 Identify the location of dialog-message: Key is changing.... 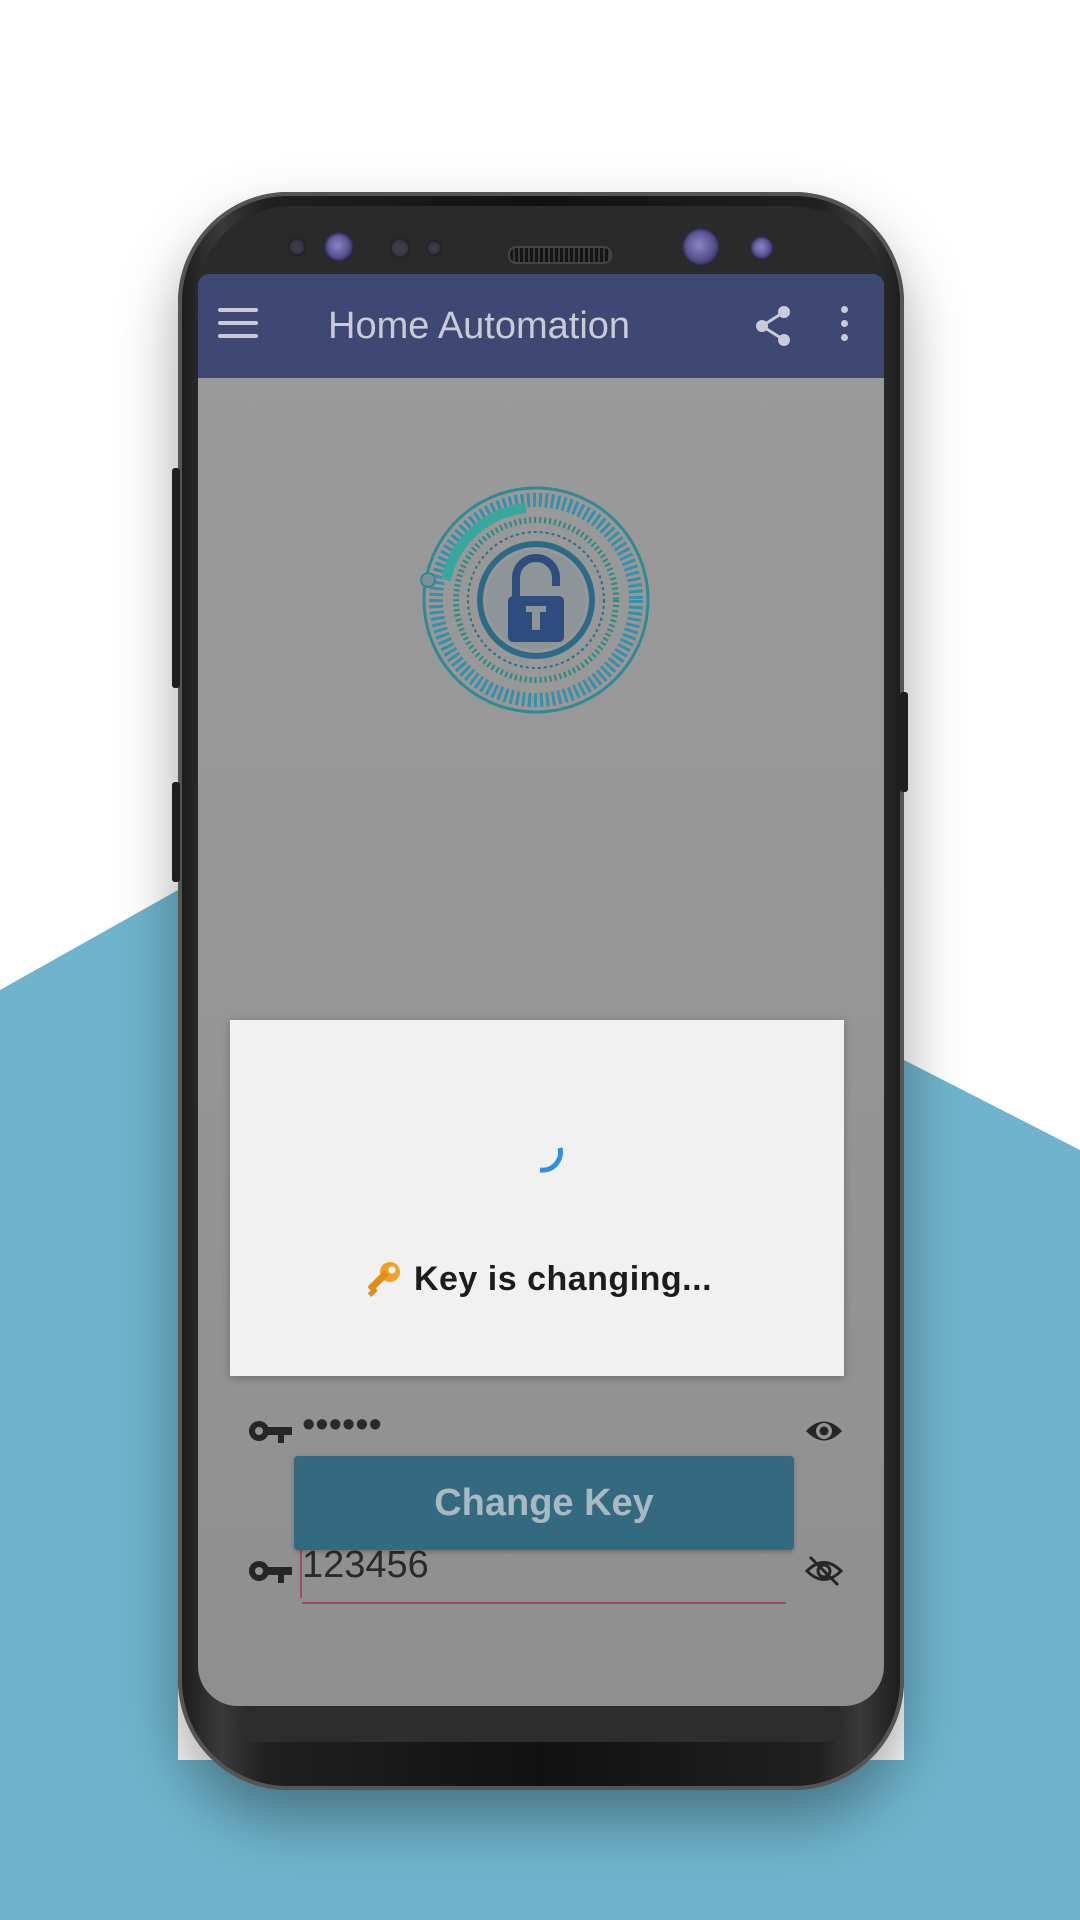
(537, 1281).